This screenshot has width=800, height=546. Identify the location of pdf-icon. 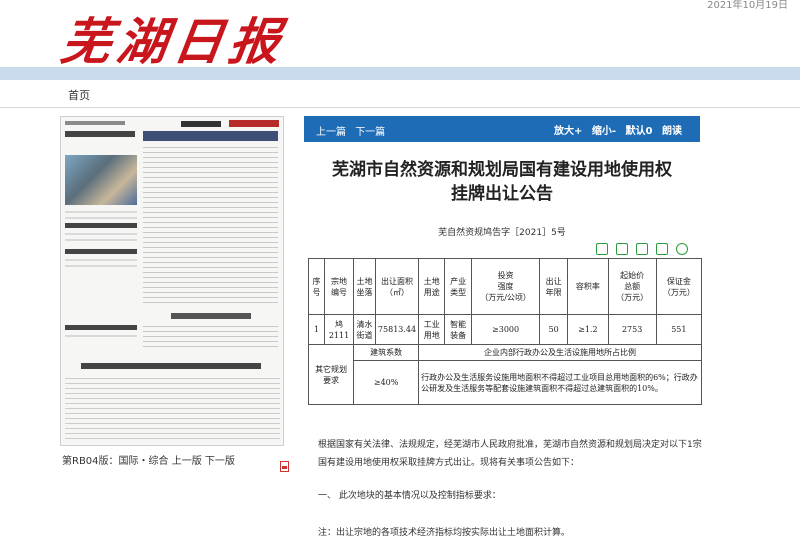
(284, 466).